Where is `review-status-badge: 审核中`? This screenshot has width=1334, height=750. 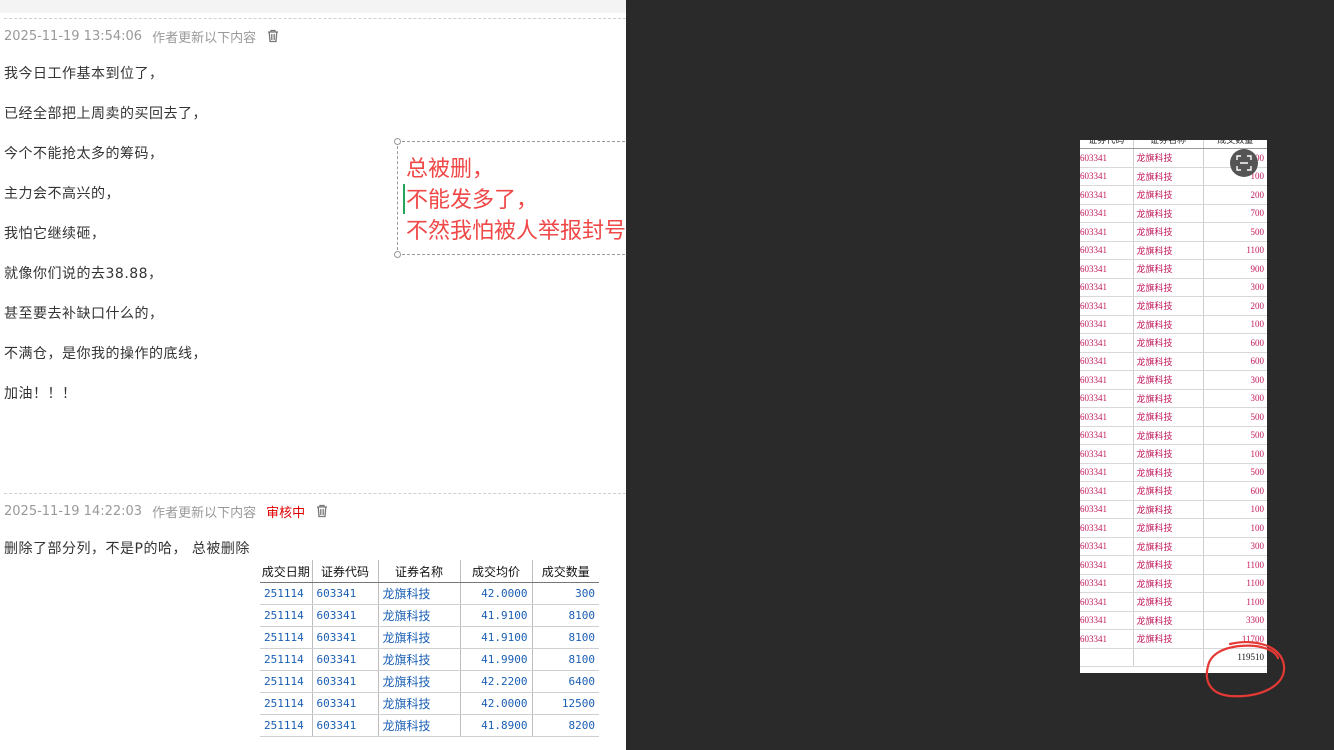 review-status-badge: 审核中 is located at coordinates (286, 513).